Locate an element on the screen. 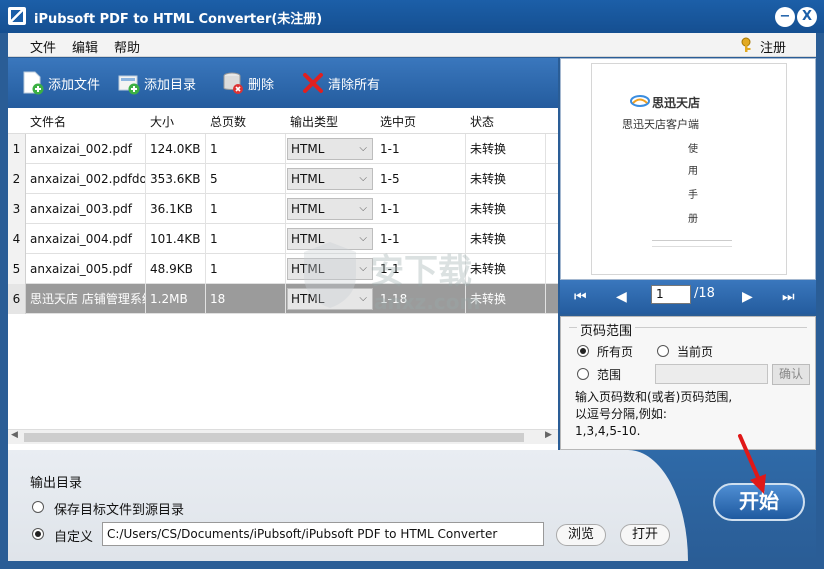 The image size is (824, 569). table-row: 1 anxaizai_002.pdf 124.0KB 1 1-1 未转换 HTML ⌵ is located at coordinates (283, 149).